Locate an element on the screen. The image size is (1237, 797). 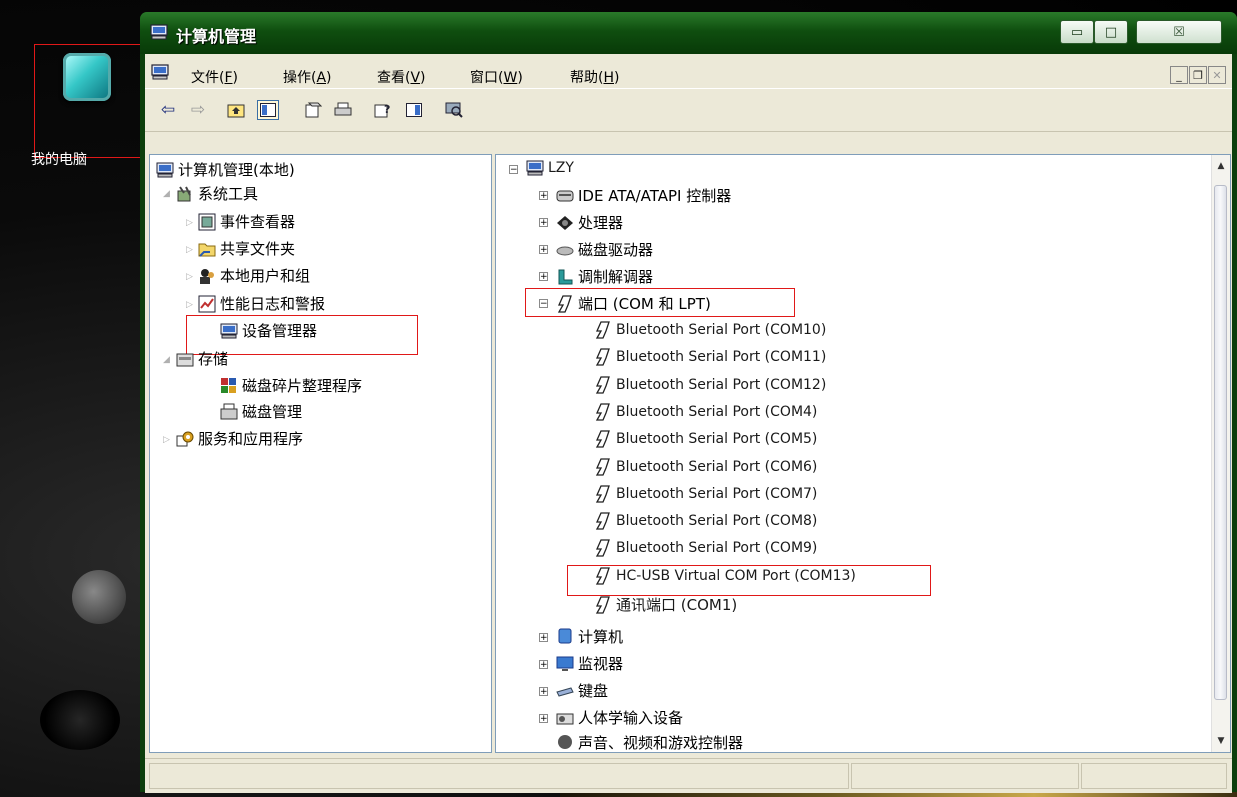
port-item: Bluetooth Serial Port (COM7) is located at coordinates (705, 494).